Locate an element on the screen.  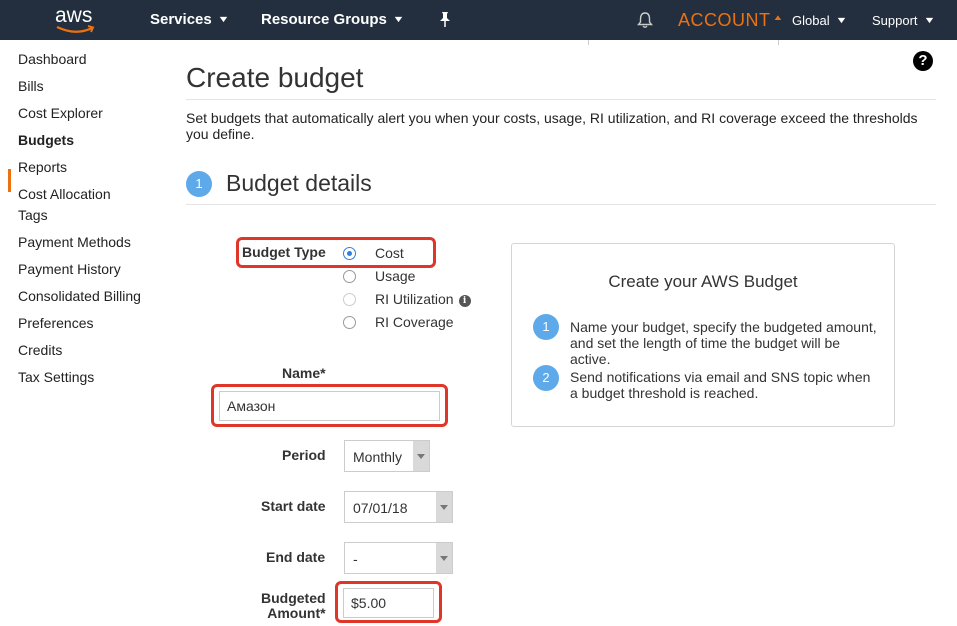
bell-icon is located at coordinates (645, 22).